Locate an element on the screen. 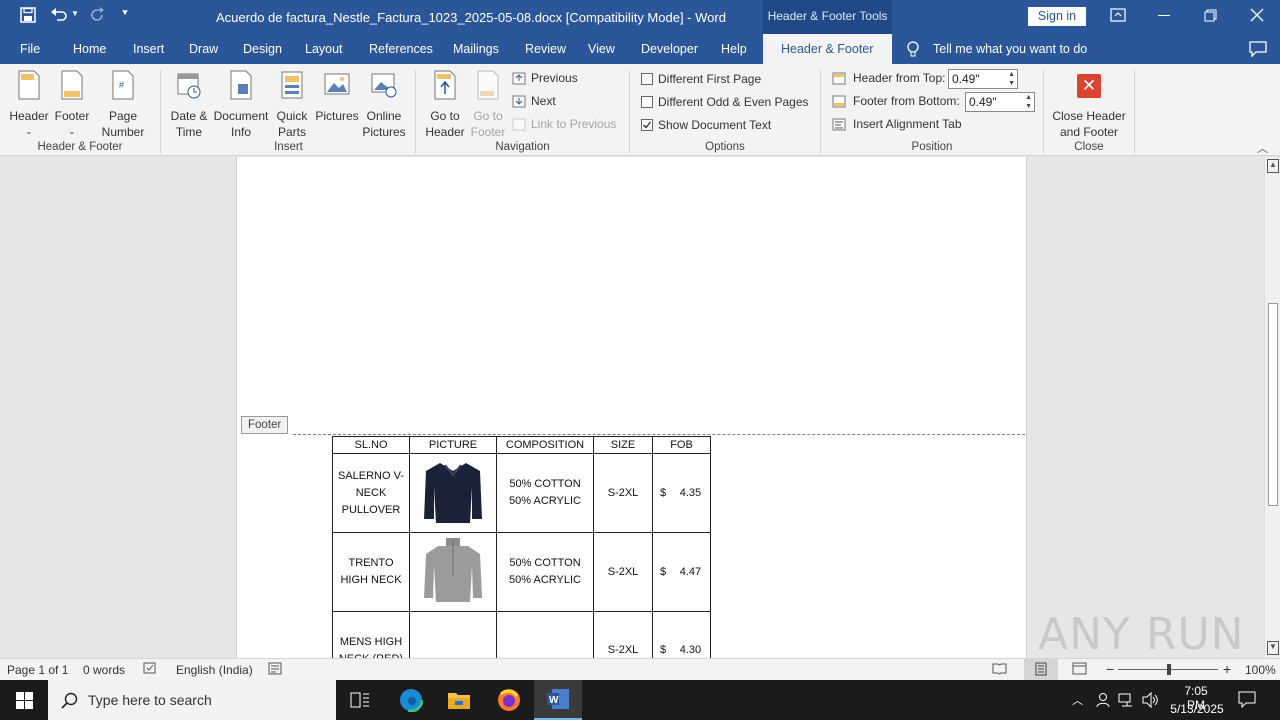 The width and height of the screenshot is (1280, 720). tab-draw: Draw is located at coordinates (203, 49).